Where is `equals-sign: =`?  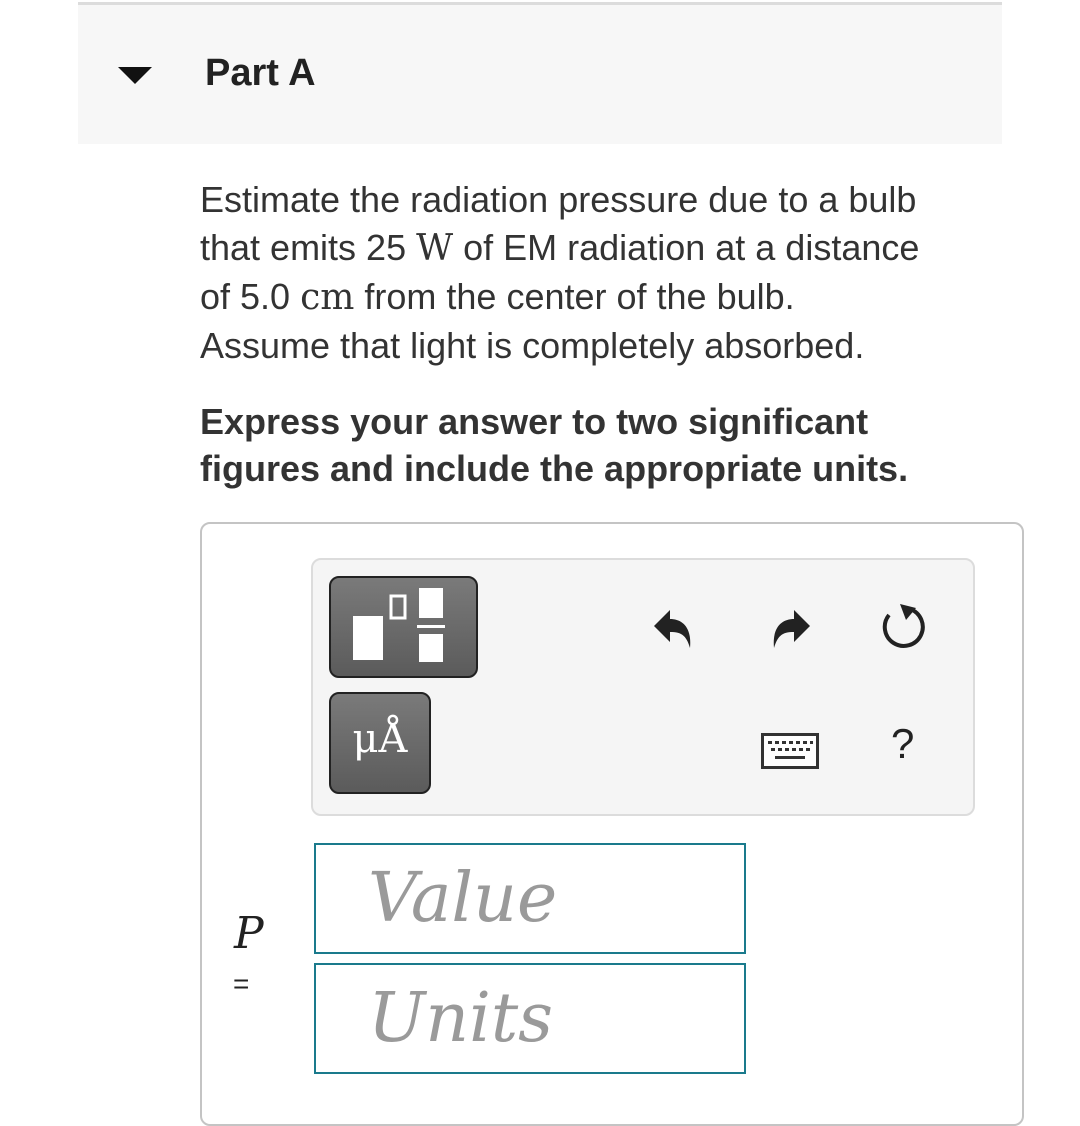
equals-sign: = is located at coordinates (241, 983).